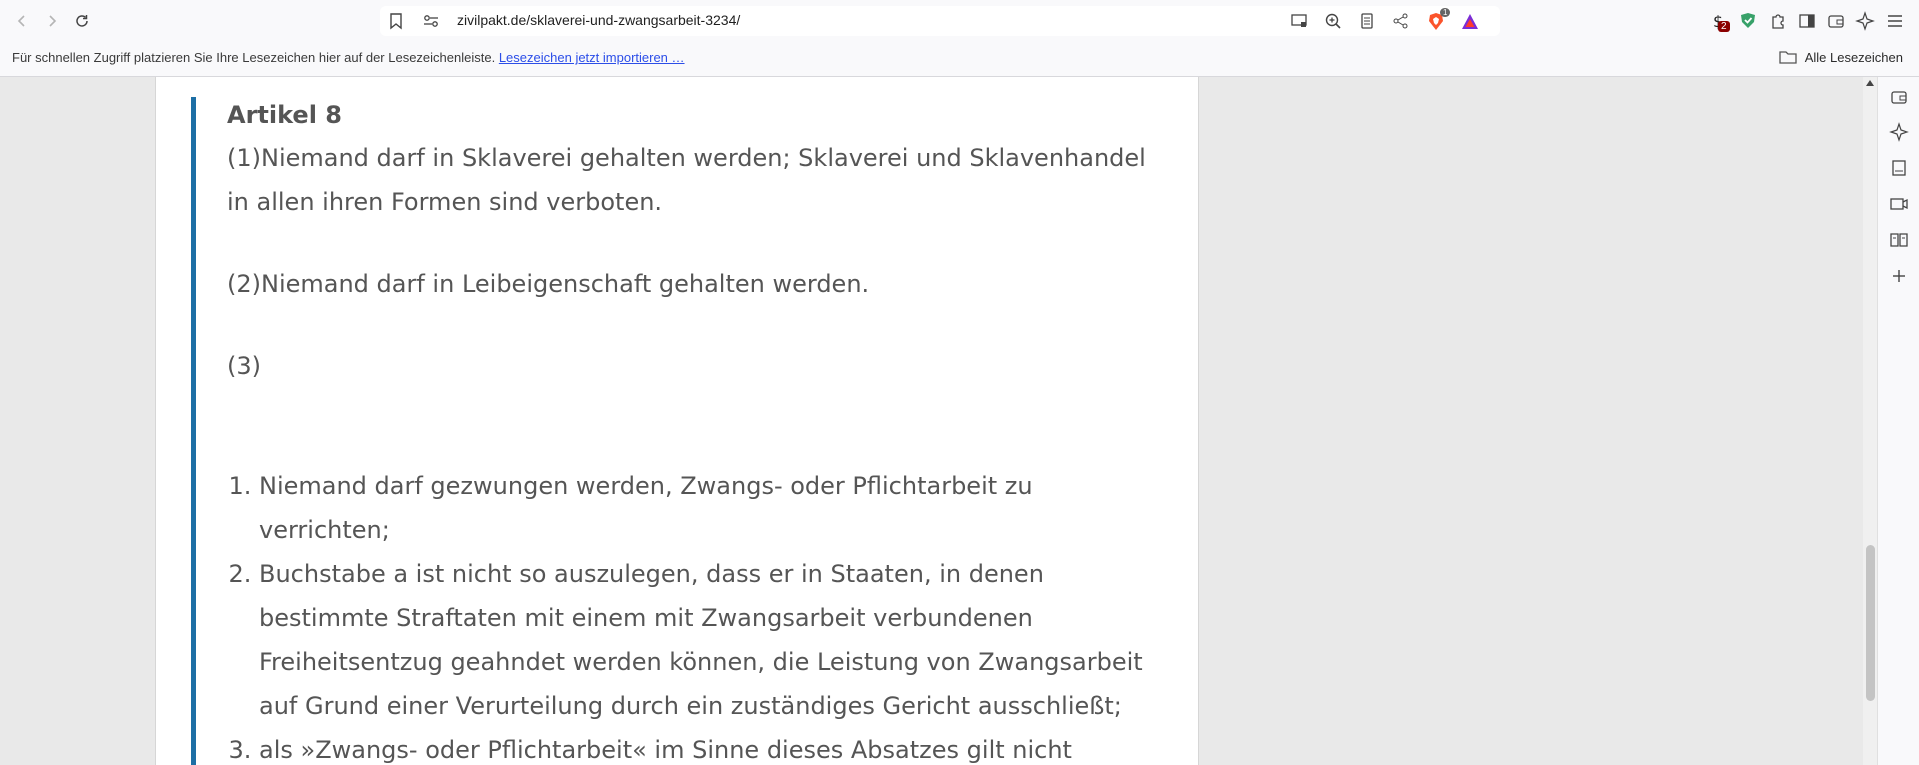  What do you see at coordinates (1899, 204) in the screenshot?
I see `video-icon` at bounding box center [1899, 204].